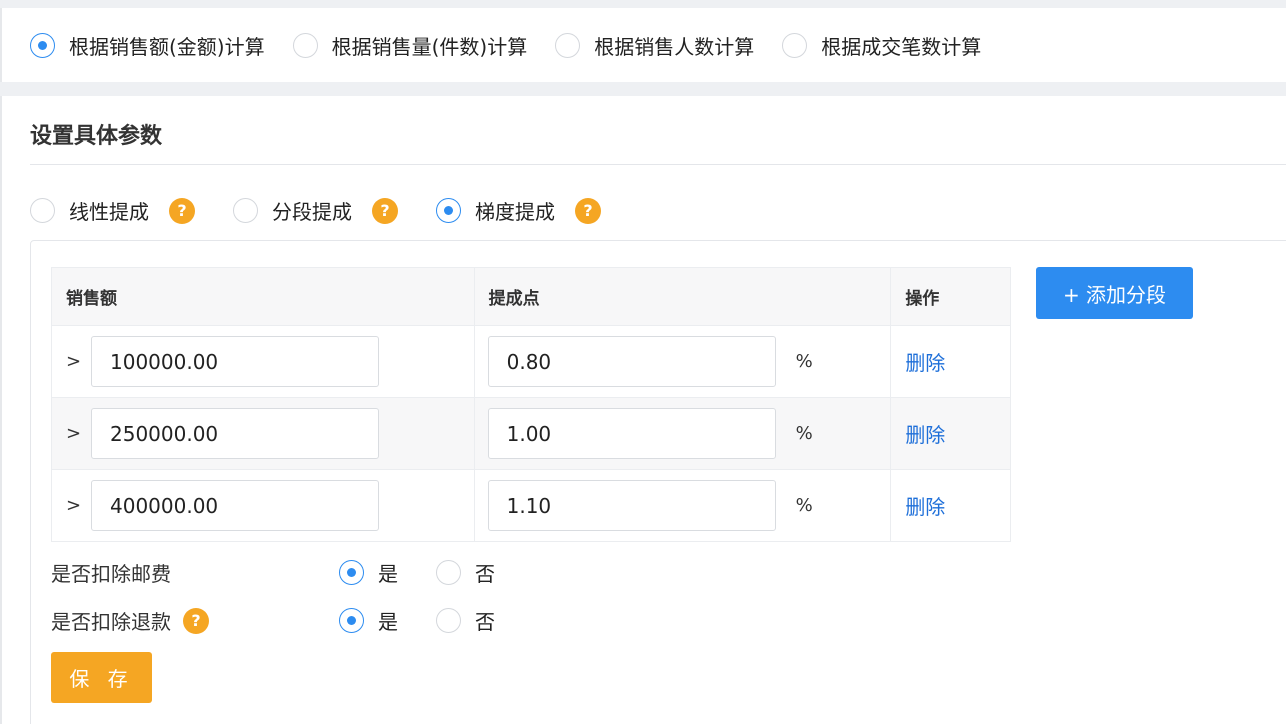  I want to click on deduct-refund-label: 是否扣除退款 ?, so click(195, 620).